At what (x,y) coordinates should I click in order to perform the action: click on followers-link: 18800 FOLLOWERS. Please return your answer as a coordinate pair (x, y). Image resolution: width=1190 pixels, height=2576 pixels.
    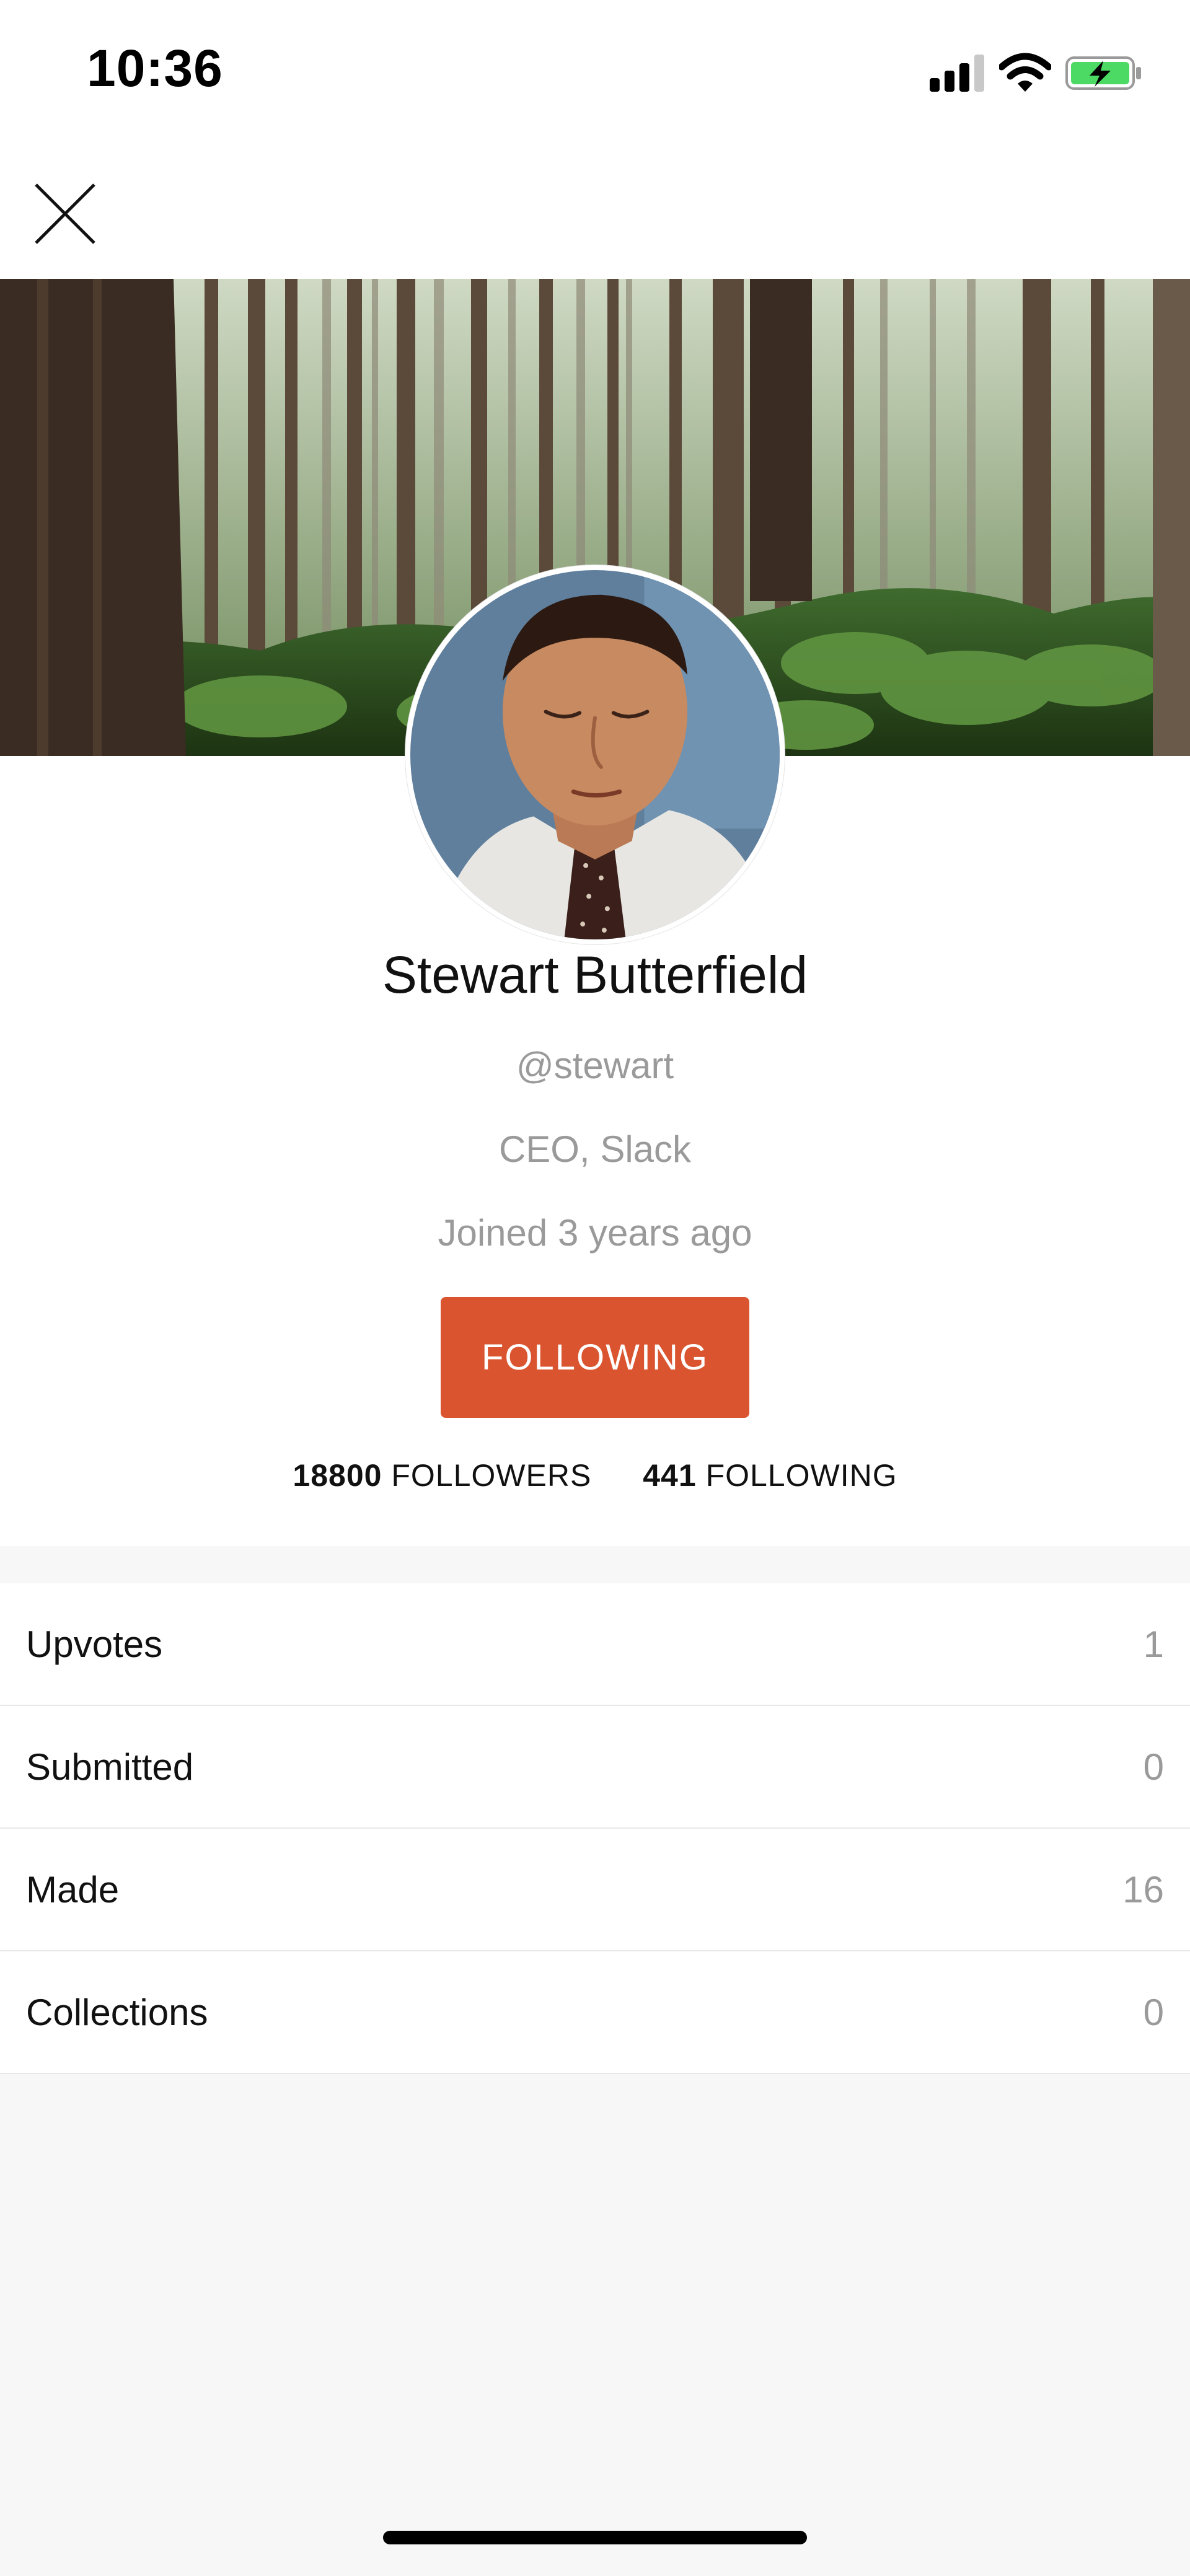
    Looking at the image, I should click on (442, 1475).